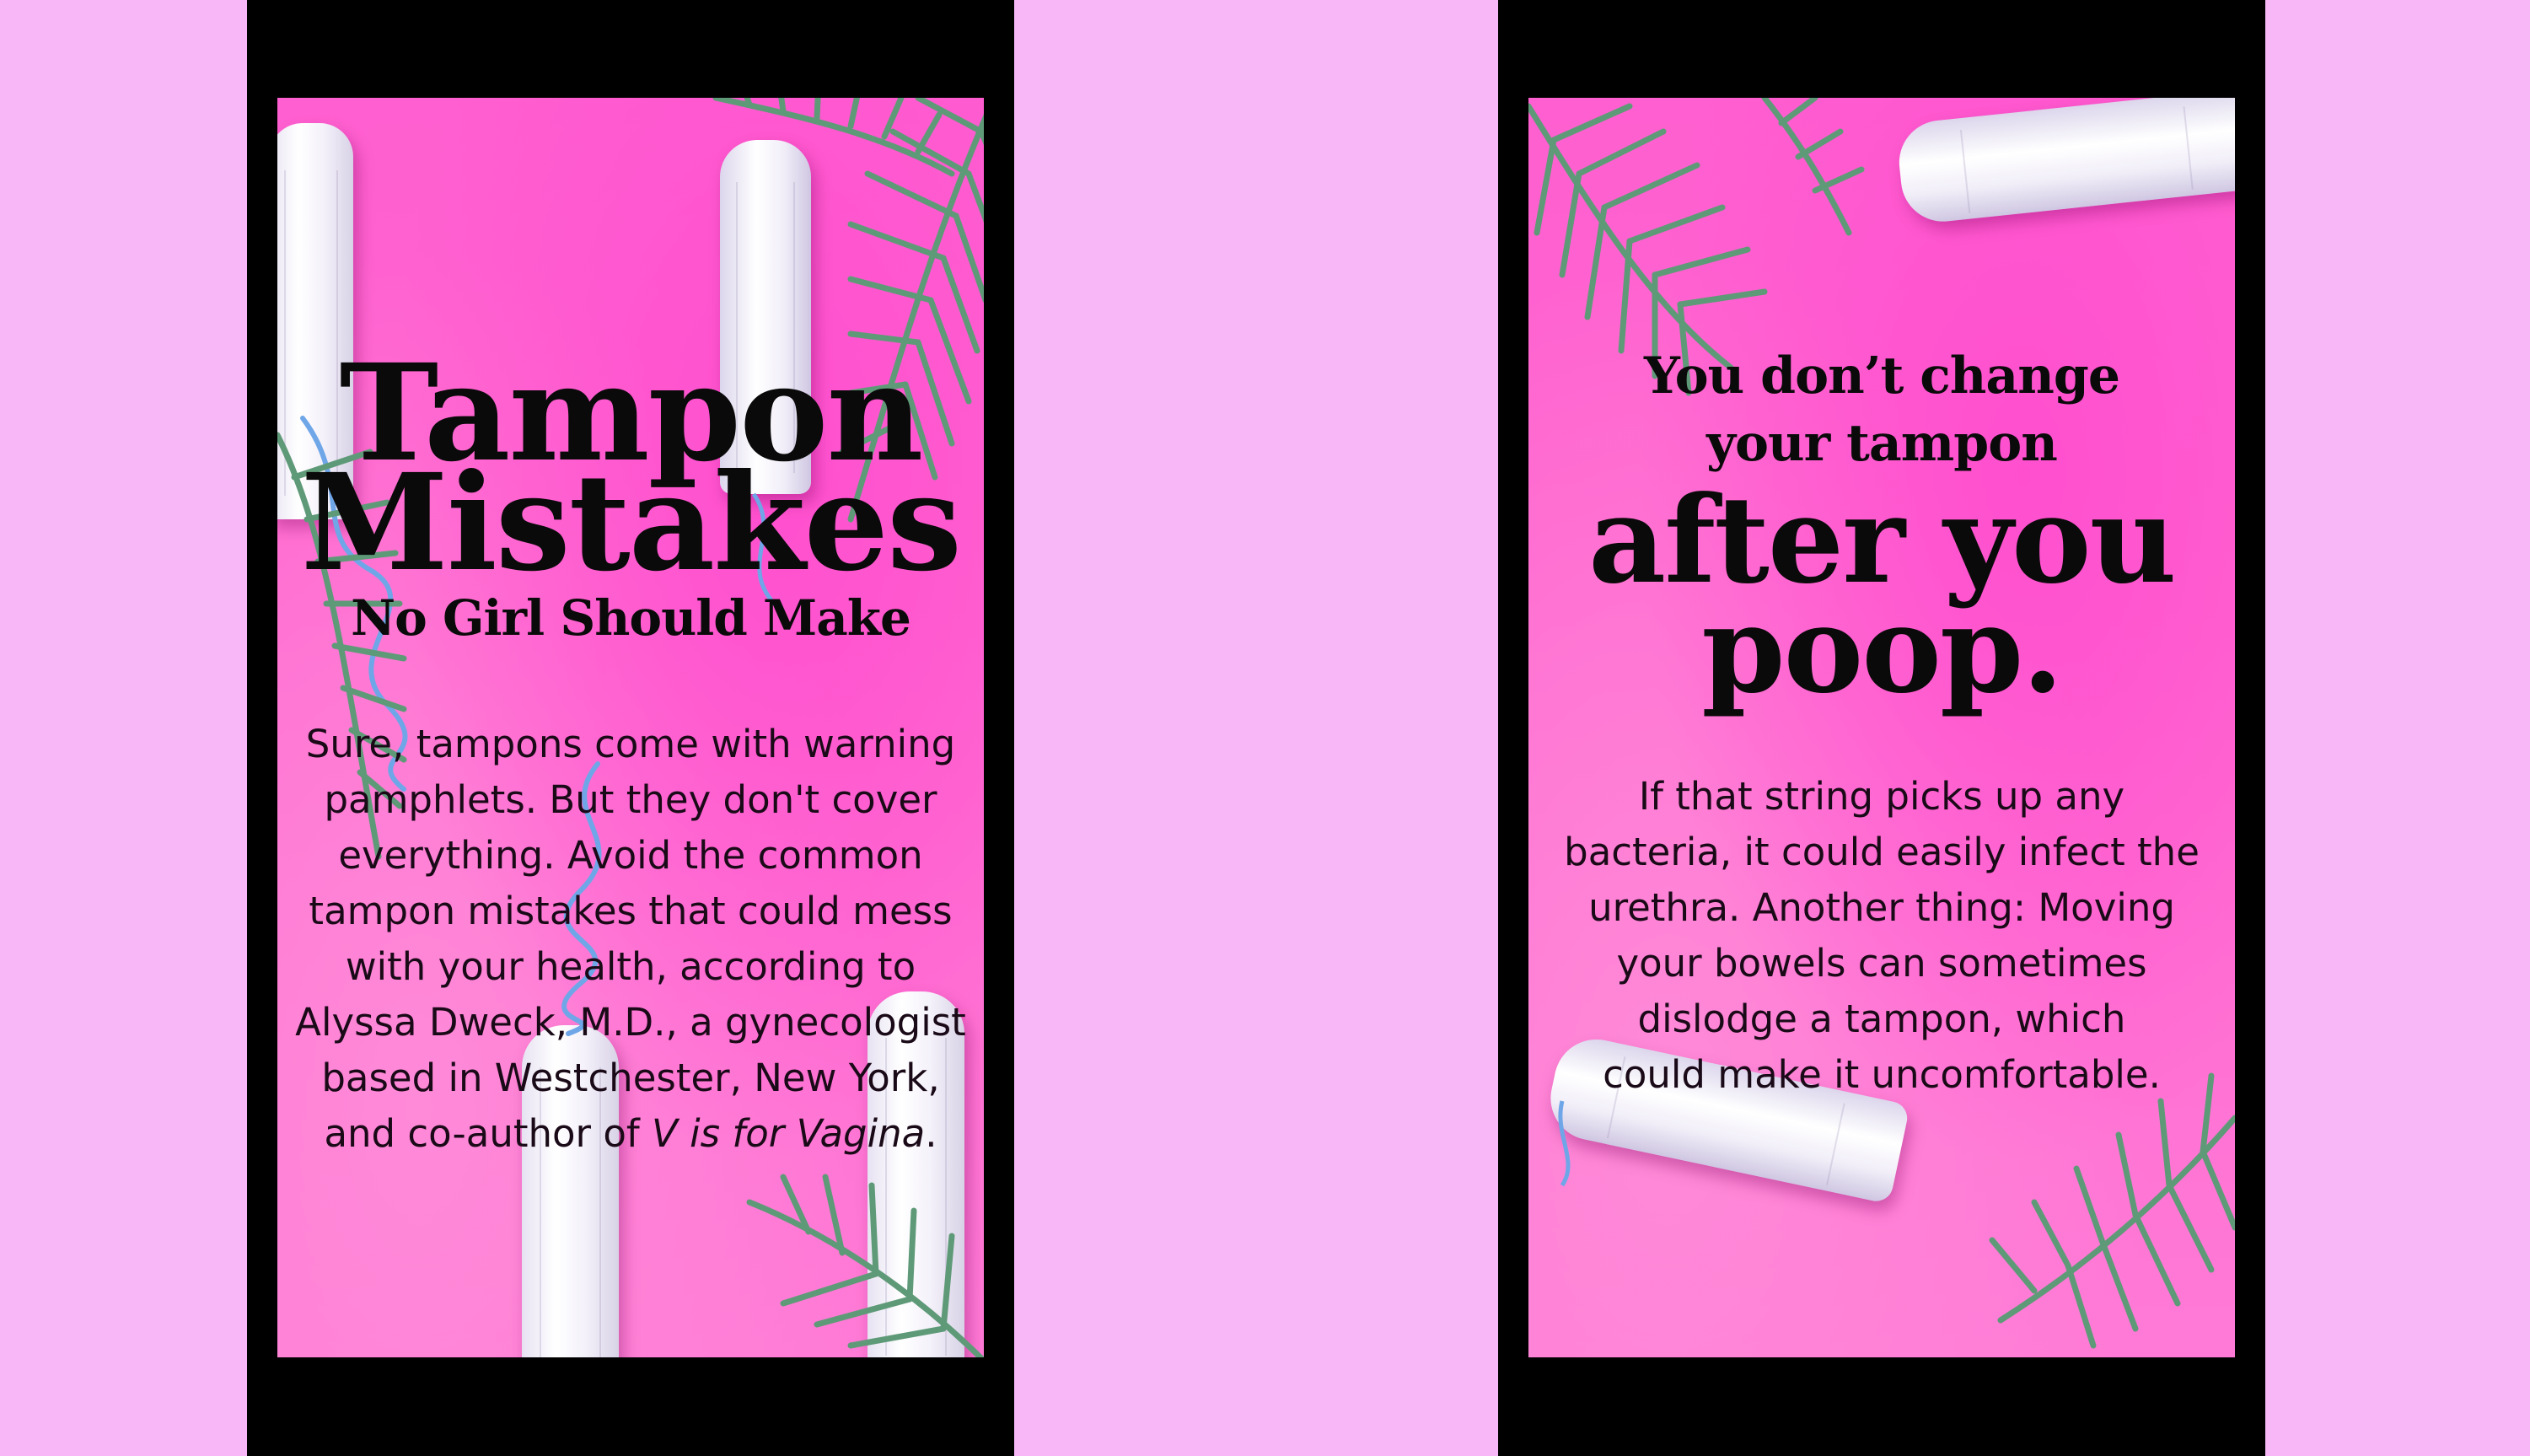 The image size is (2530, 1456). Describe the element at coordinates (630, 1022) in the screenshot. I see `body-line: Alyssa Dweck, M.D., a gynecologist` at that location.